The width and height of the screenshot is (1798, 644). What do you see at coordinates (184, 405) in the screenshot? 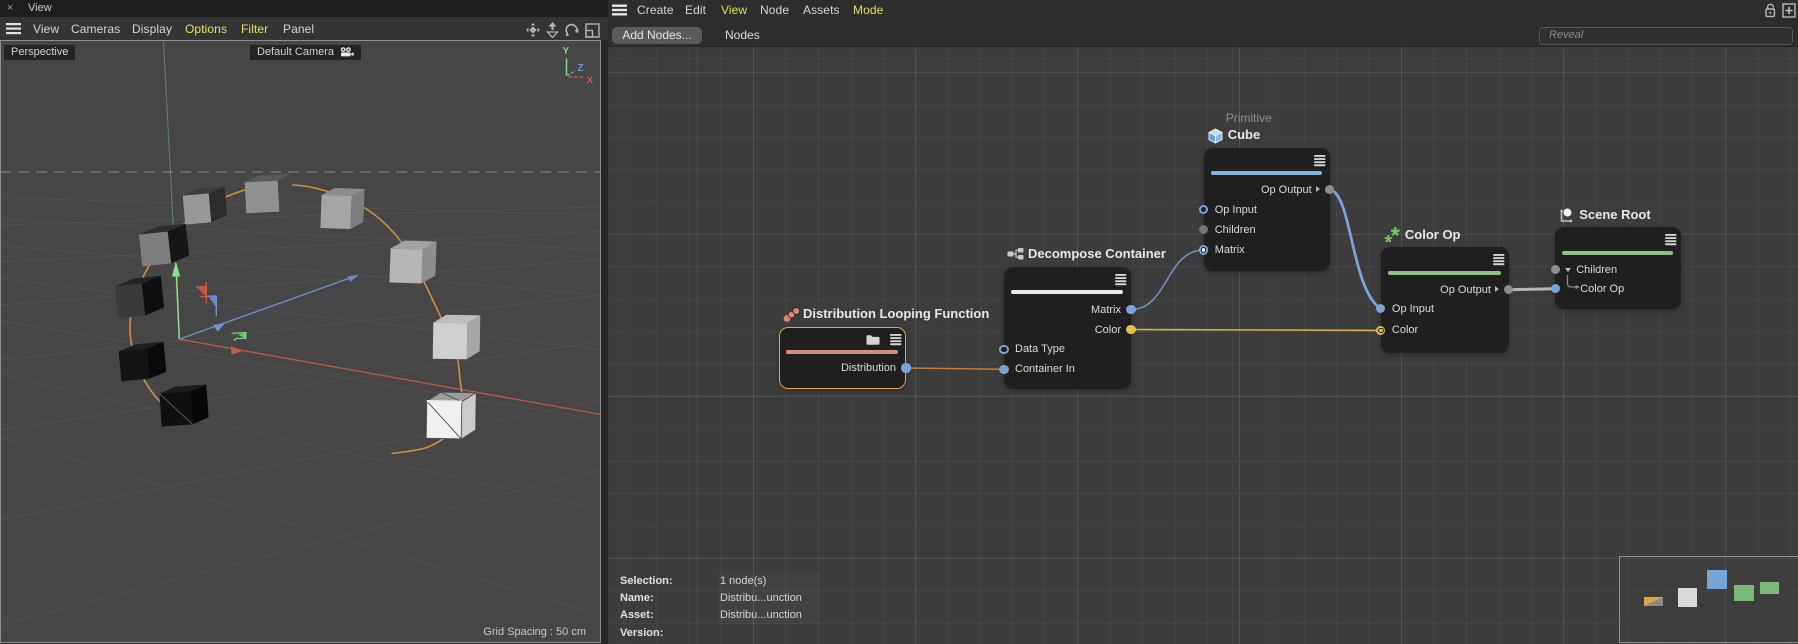
I see `cube-bottom-left` at bounding box center [184, 405].